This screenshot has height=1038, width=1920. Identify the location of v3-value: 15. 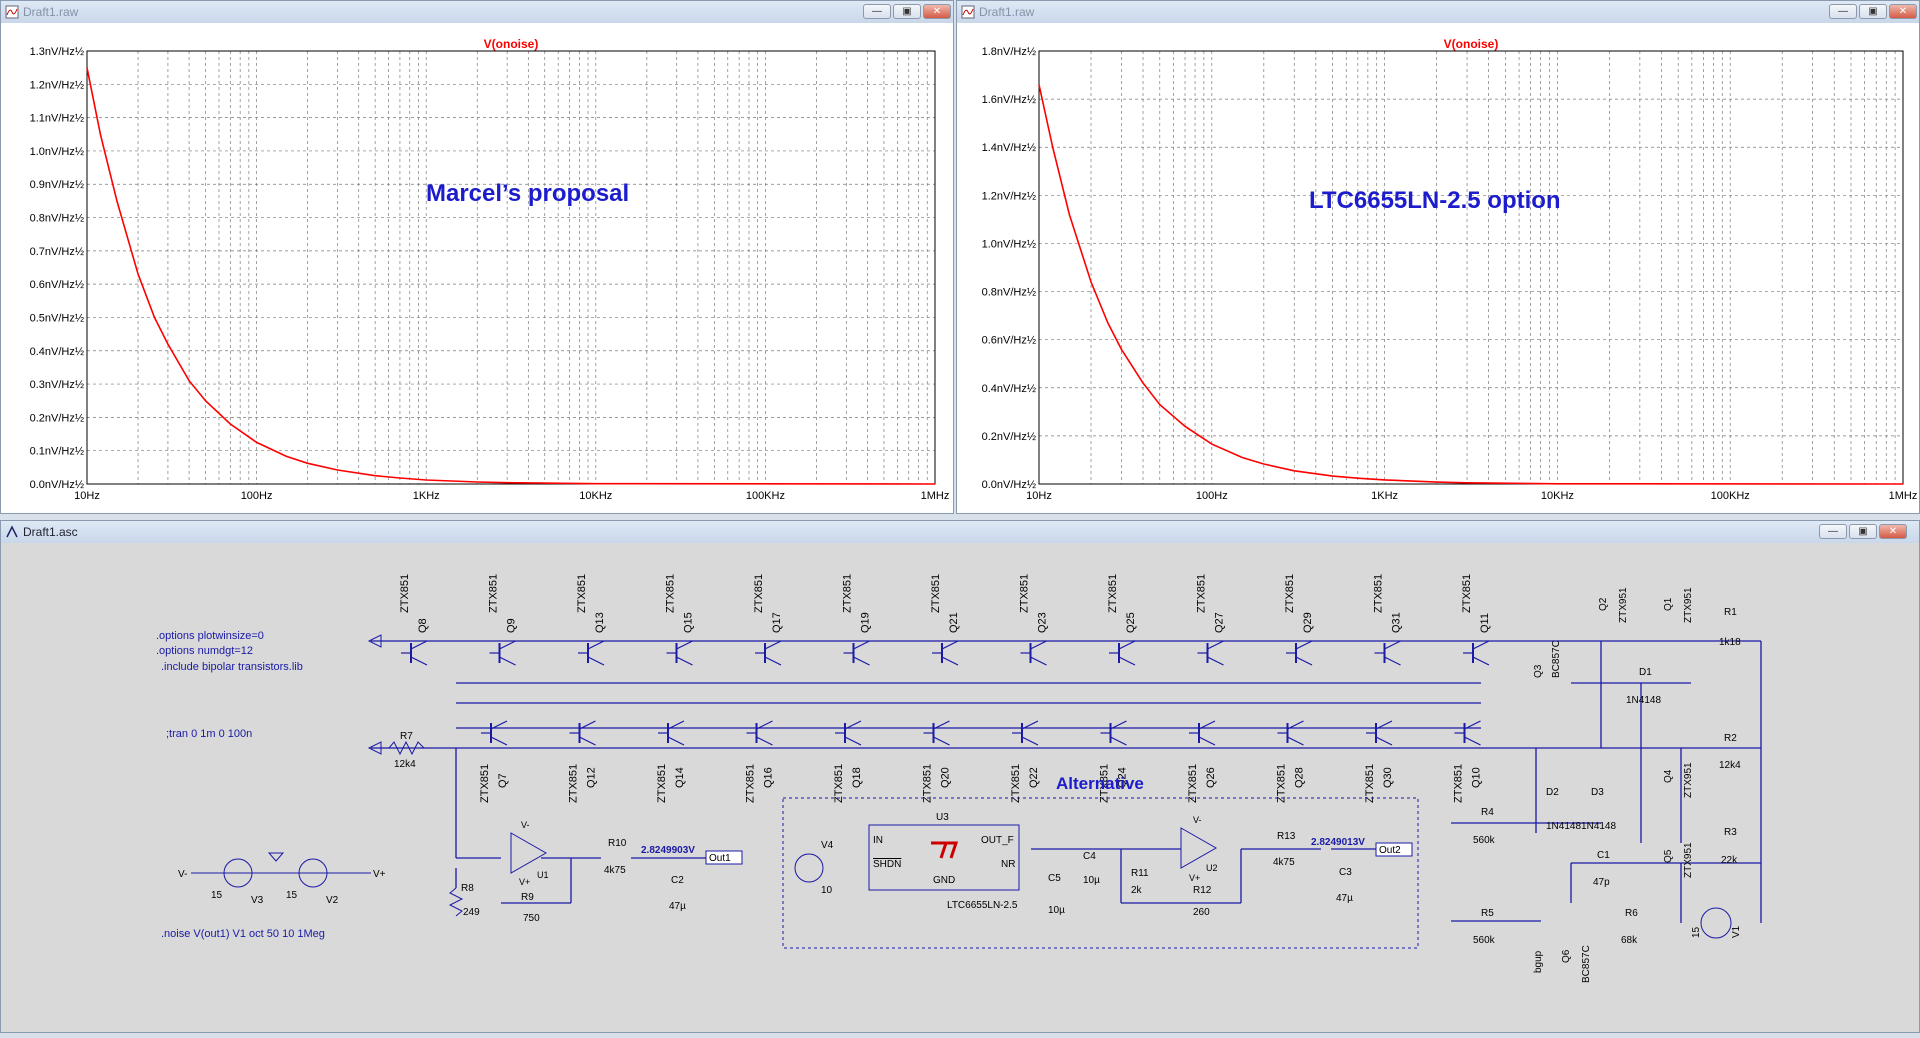
(217, 895).